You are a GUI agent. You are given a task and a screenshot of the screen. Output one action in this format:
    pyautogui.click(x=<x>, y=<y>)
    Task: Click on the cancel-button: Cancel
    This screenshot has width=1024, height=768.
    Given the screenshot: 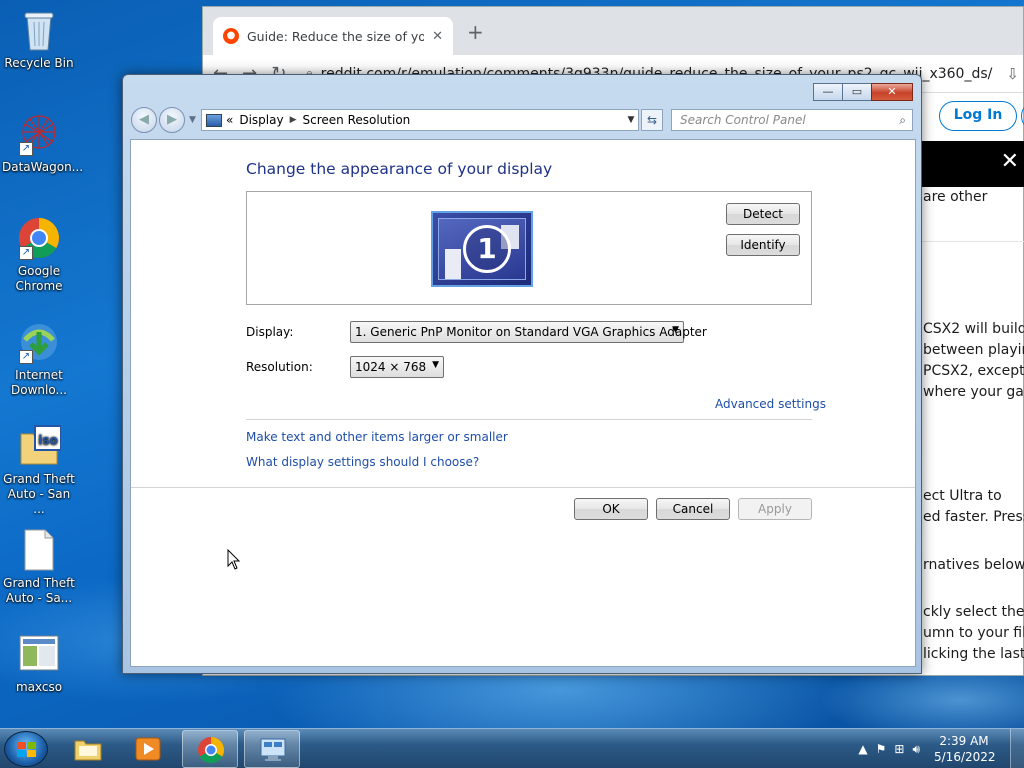 What is the action you would take?
    pyautogui.click(x=693, y=509)
    